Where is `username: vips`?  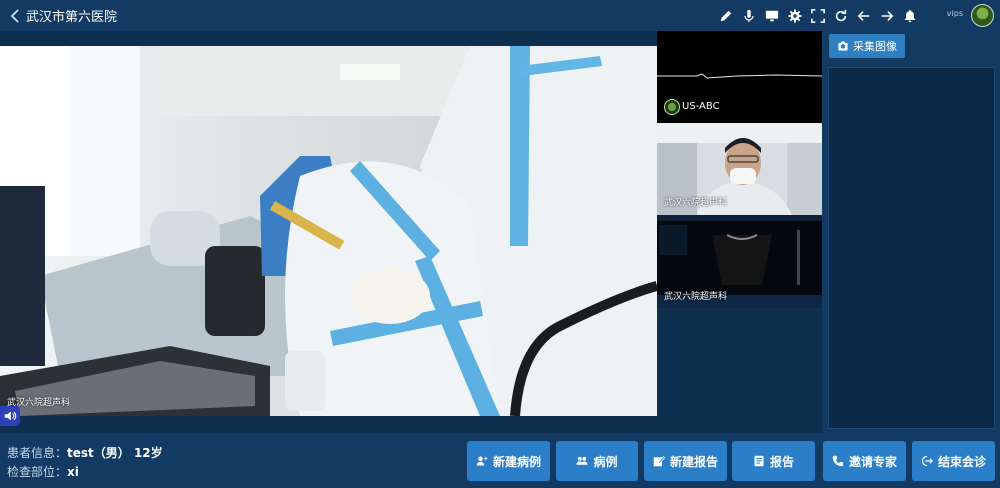 username: vips is located at coordinates (954, 13).